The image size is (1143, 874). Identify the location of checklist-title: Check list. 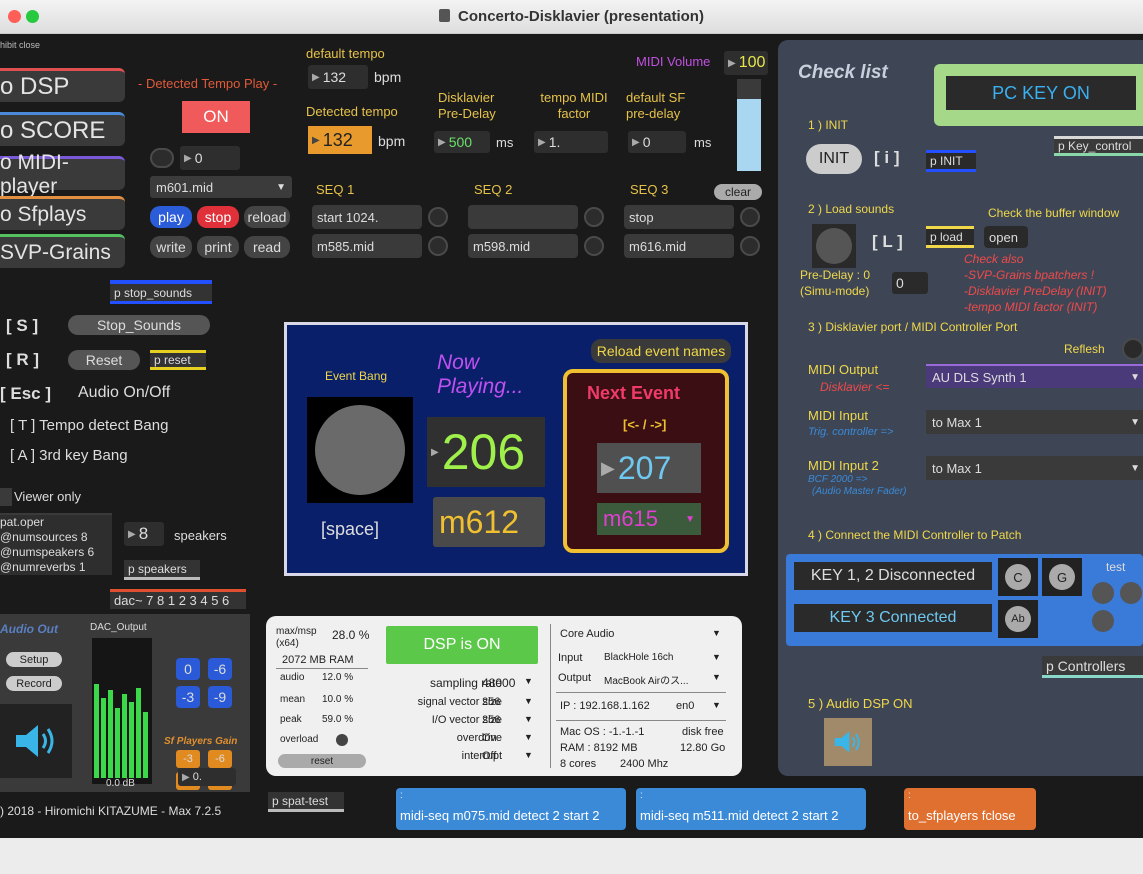
(843, 72).